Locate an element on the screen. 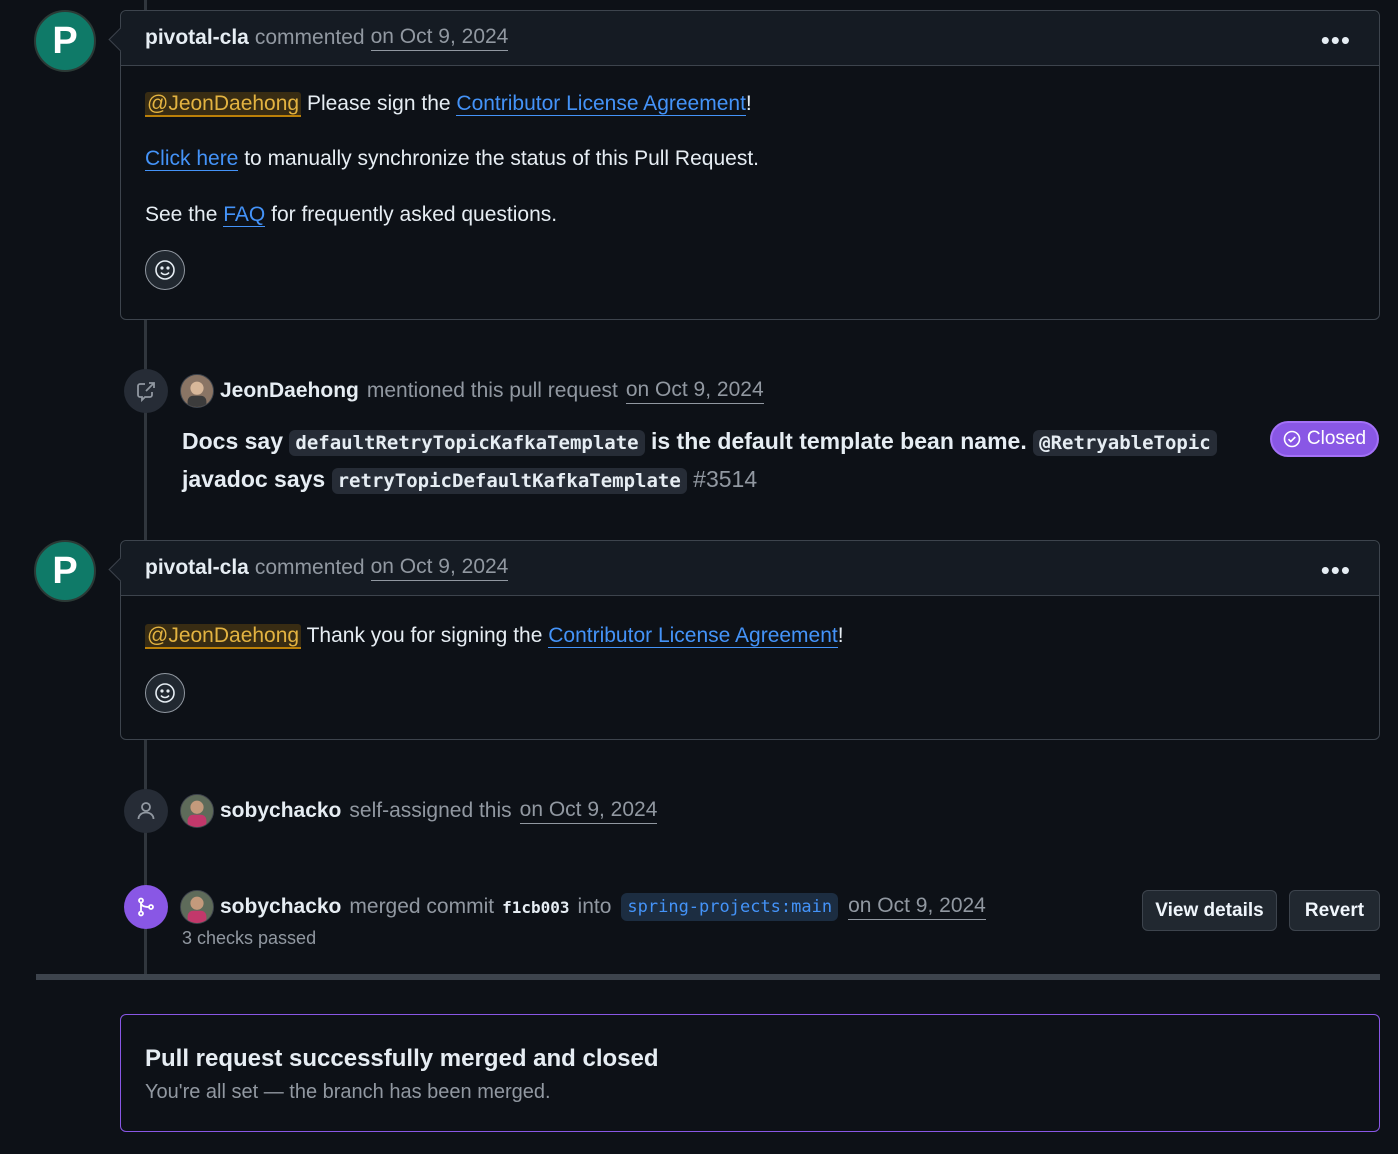 The image size is (1398, 1154). comment-text: for frequently asked questions. is located at coordinates (414, 214).